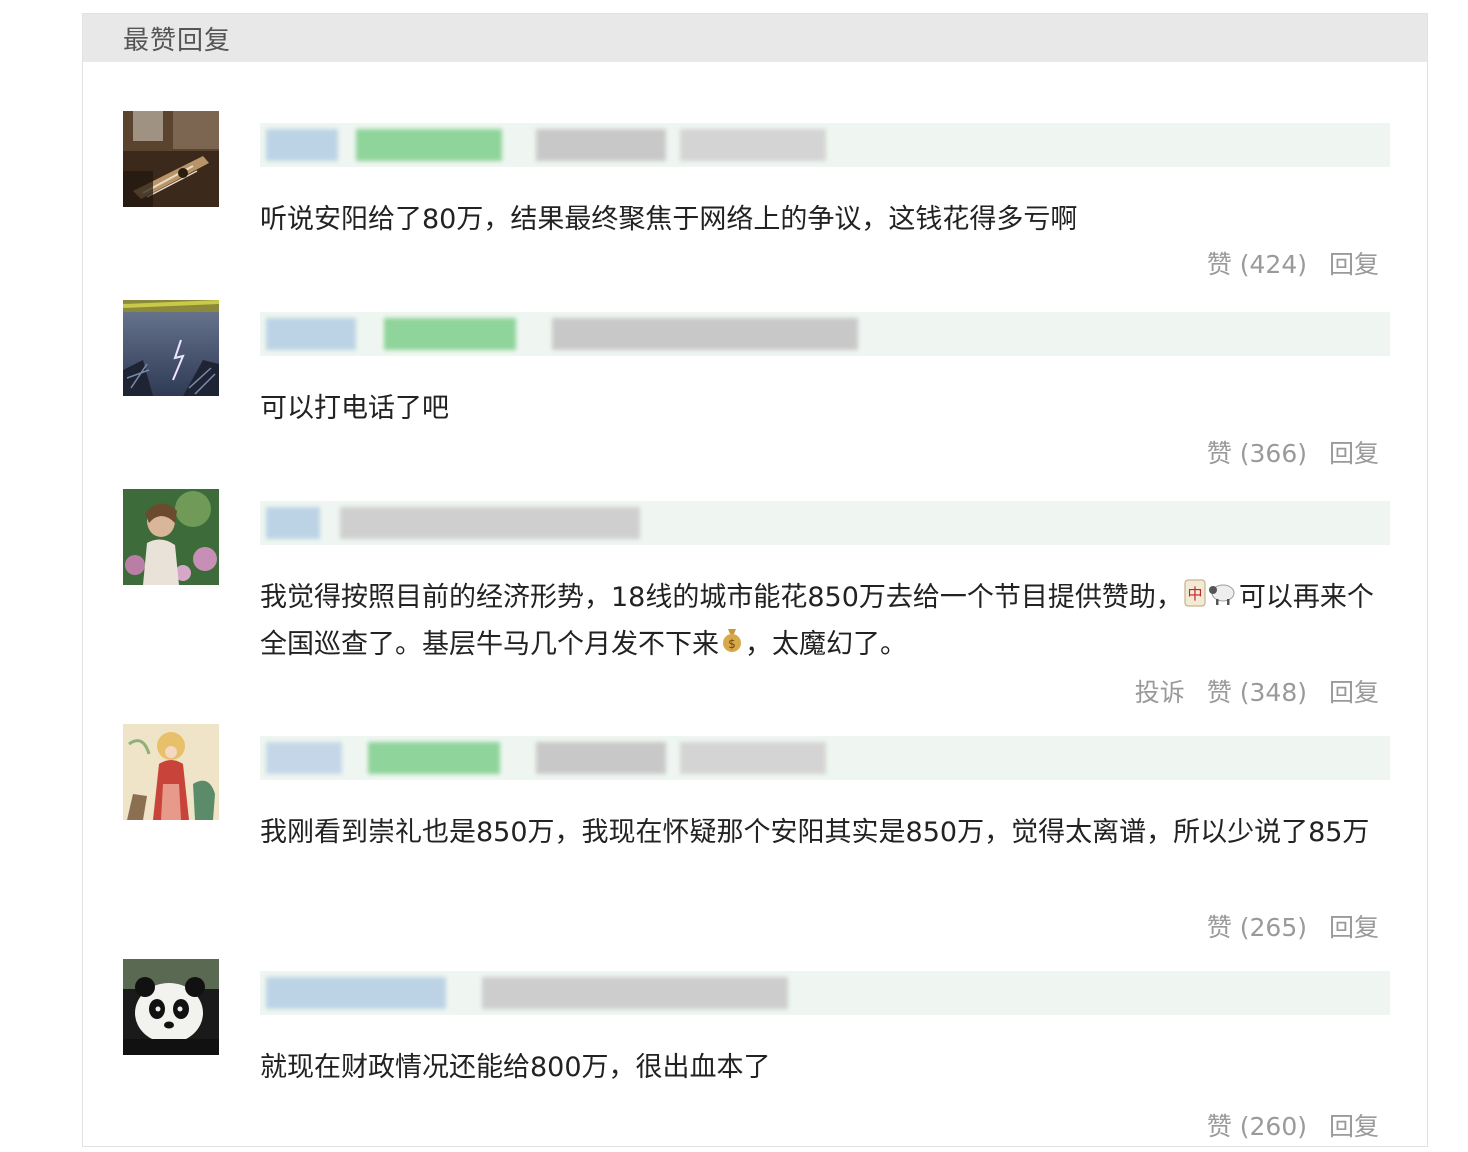 Image resolution: width=1468 pixels, height=1152 pixels. What do you see at coordinates (1194, 594) in the screenshot?
I see `svg-text: 中` at bounding box center [1194, 594].